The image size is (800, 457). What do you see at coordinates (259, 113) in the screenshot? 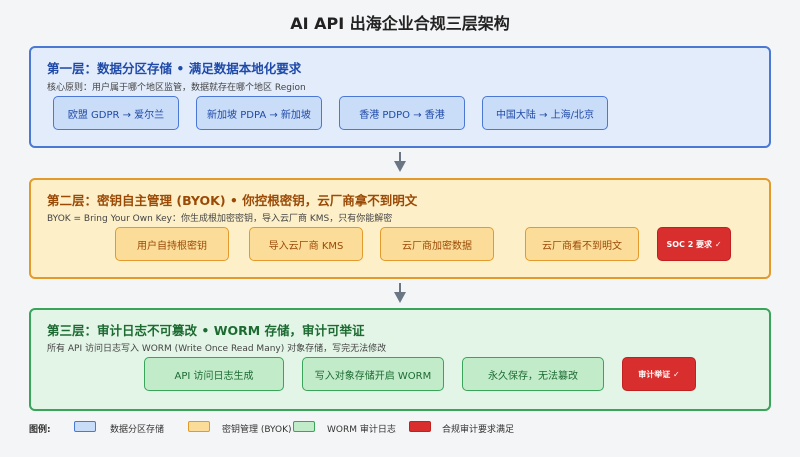
I see `region-box-singapore: 新加坡 PDPA → 新加坡` at bounding box center [259, 113].